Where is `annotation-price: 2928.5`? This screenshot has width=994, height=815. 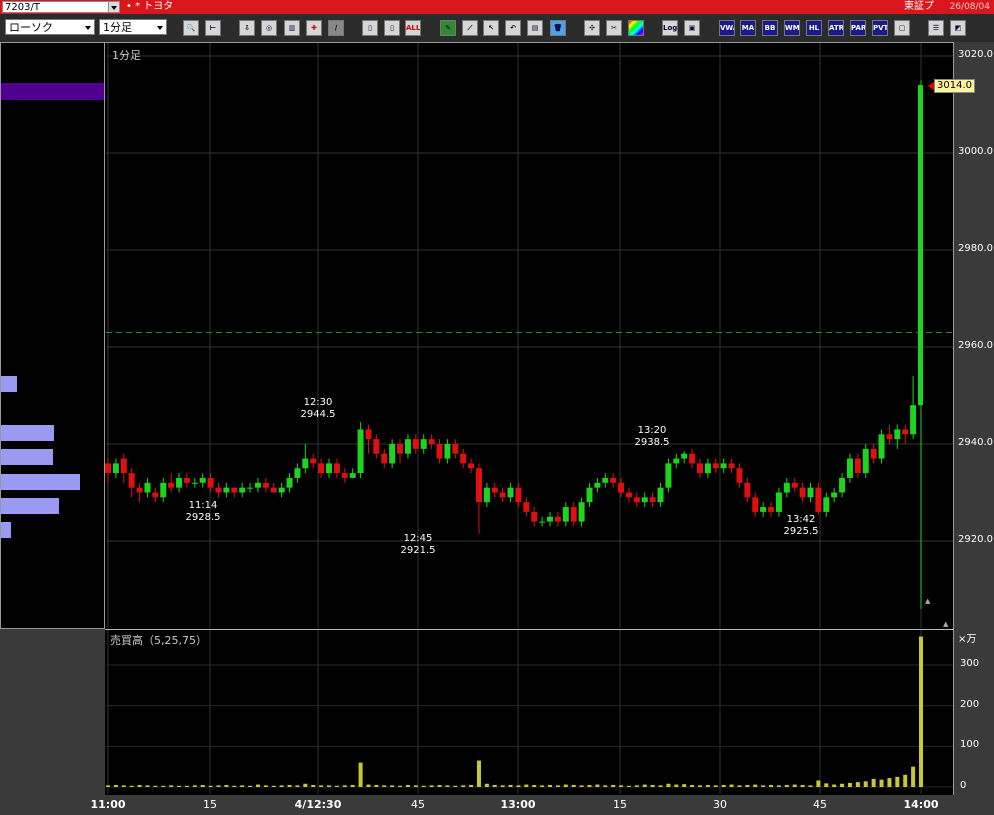 annotation-price: 2928.5 is located at coordinates (203, 517).